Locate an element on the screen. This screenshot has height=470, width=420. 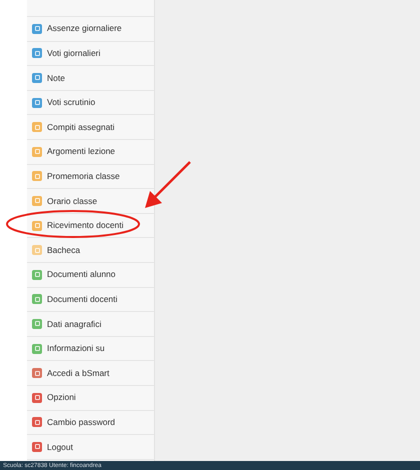
menu-label: Cambio password is located at coordinates (81, 422).